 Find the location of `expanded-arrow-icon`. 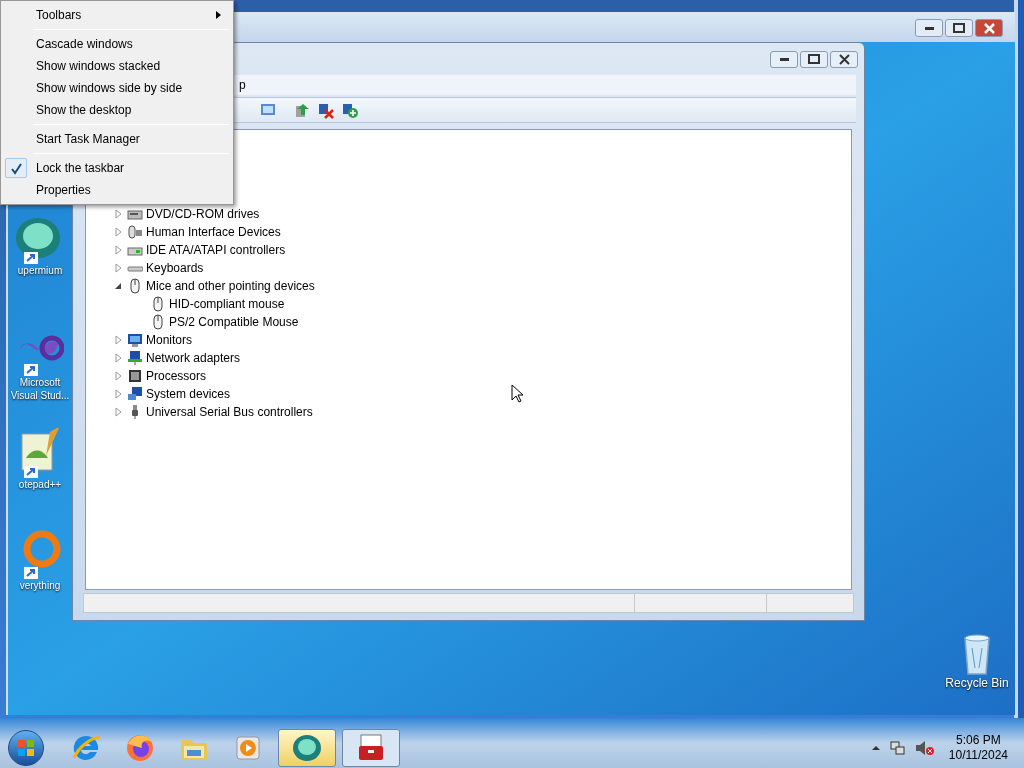

expanded-arrow-icon is located at coordinates (118, 286).